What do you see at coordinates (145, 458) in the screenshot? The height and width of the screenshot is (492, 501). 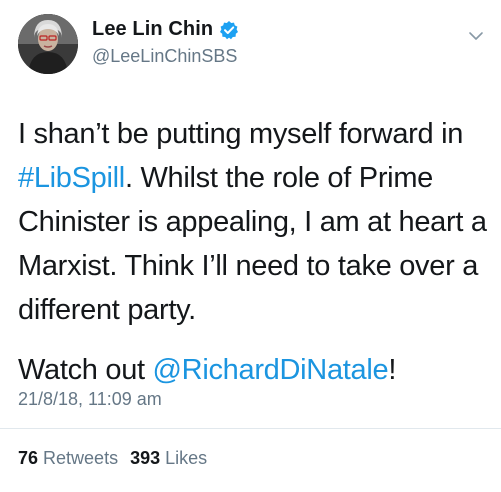 I see `likes-count: 393` at bounding box center [145, 458].